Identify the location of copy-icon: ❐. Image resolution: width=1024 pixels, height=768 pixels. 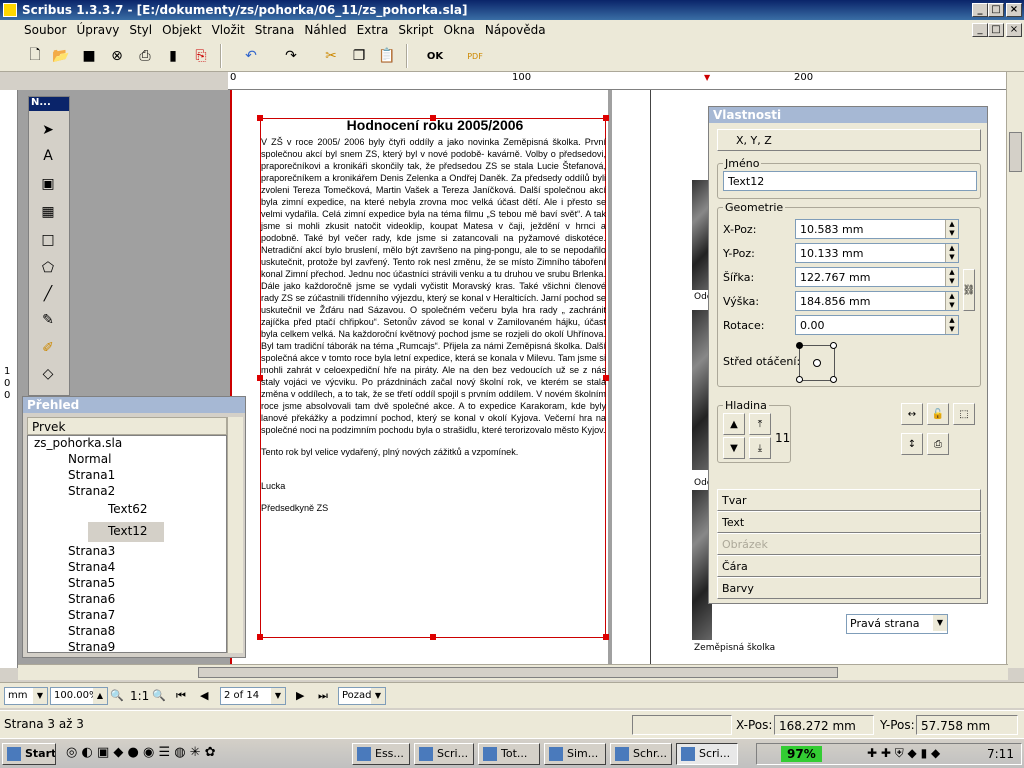
(359, 56).